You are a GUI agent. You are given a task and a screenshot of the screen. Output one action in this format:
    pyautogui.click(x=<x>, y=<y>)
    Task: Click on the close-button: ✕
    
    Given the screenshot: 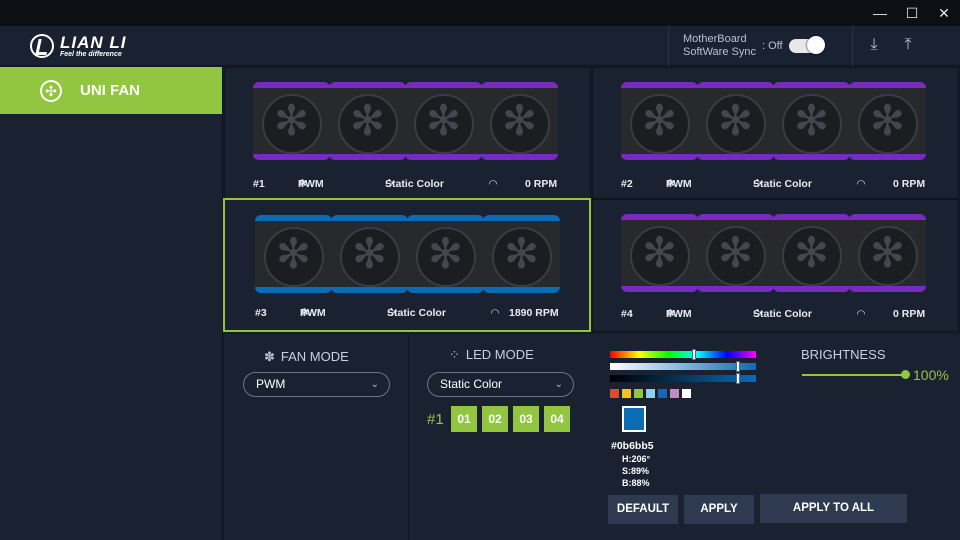 What is the action you would take?
    pyautogui.click(x=944, y=13)
    